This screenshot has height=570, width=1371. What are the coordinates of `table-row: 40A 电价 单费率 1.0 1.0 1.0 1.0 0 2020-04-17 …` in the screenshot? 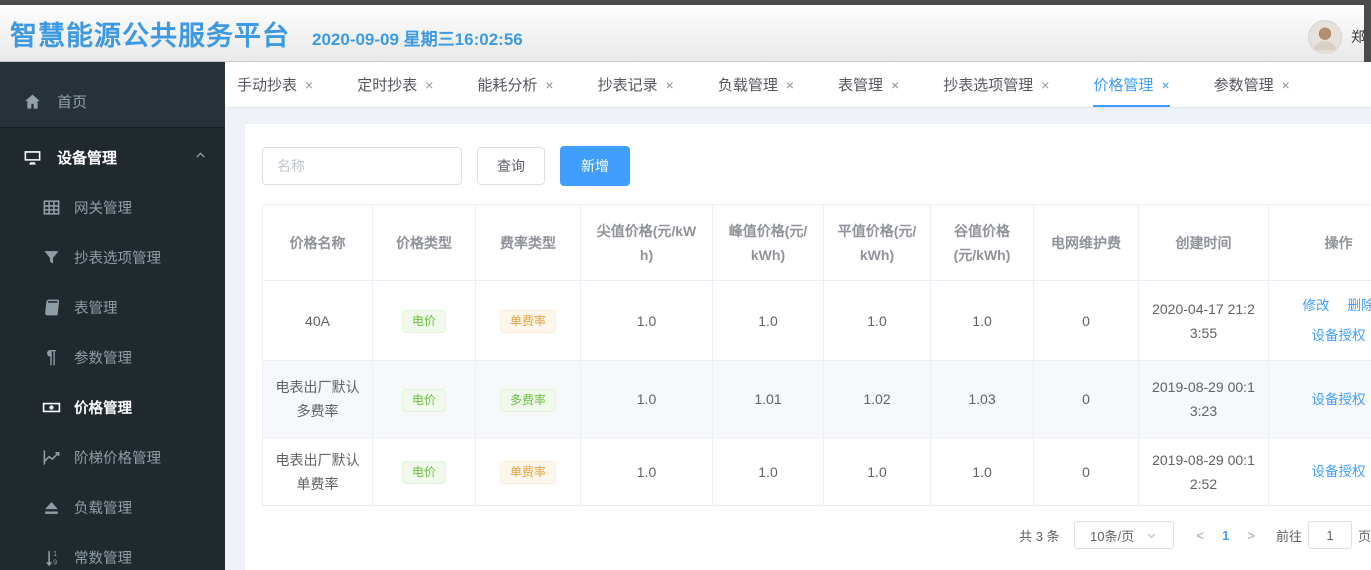 It's located at (816, 320).